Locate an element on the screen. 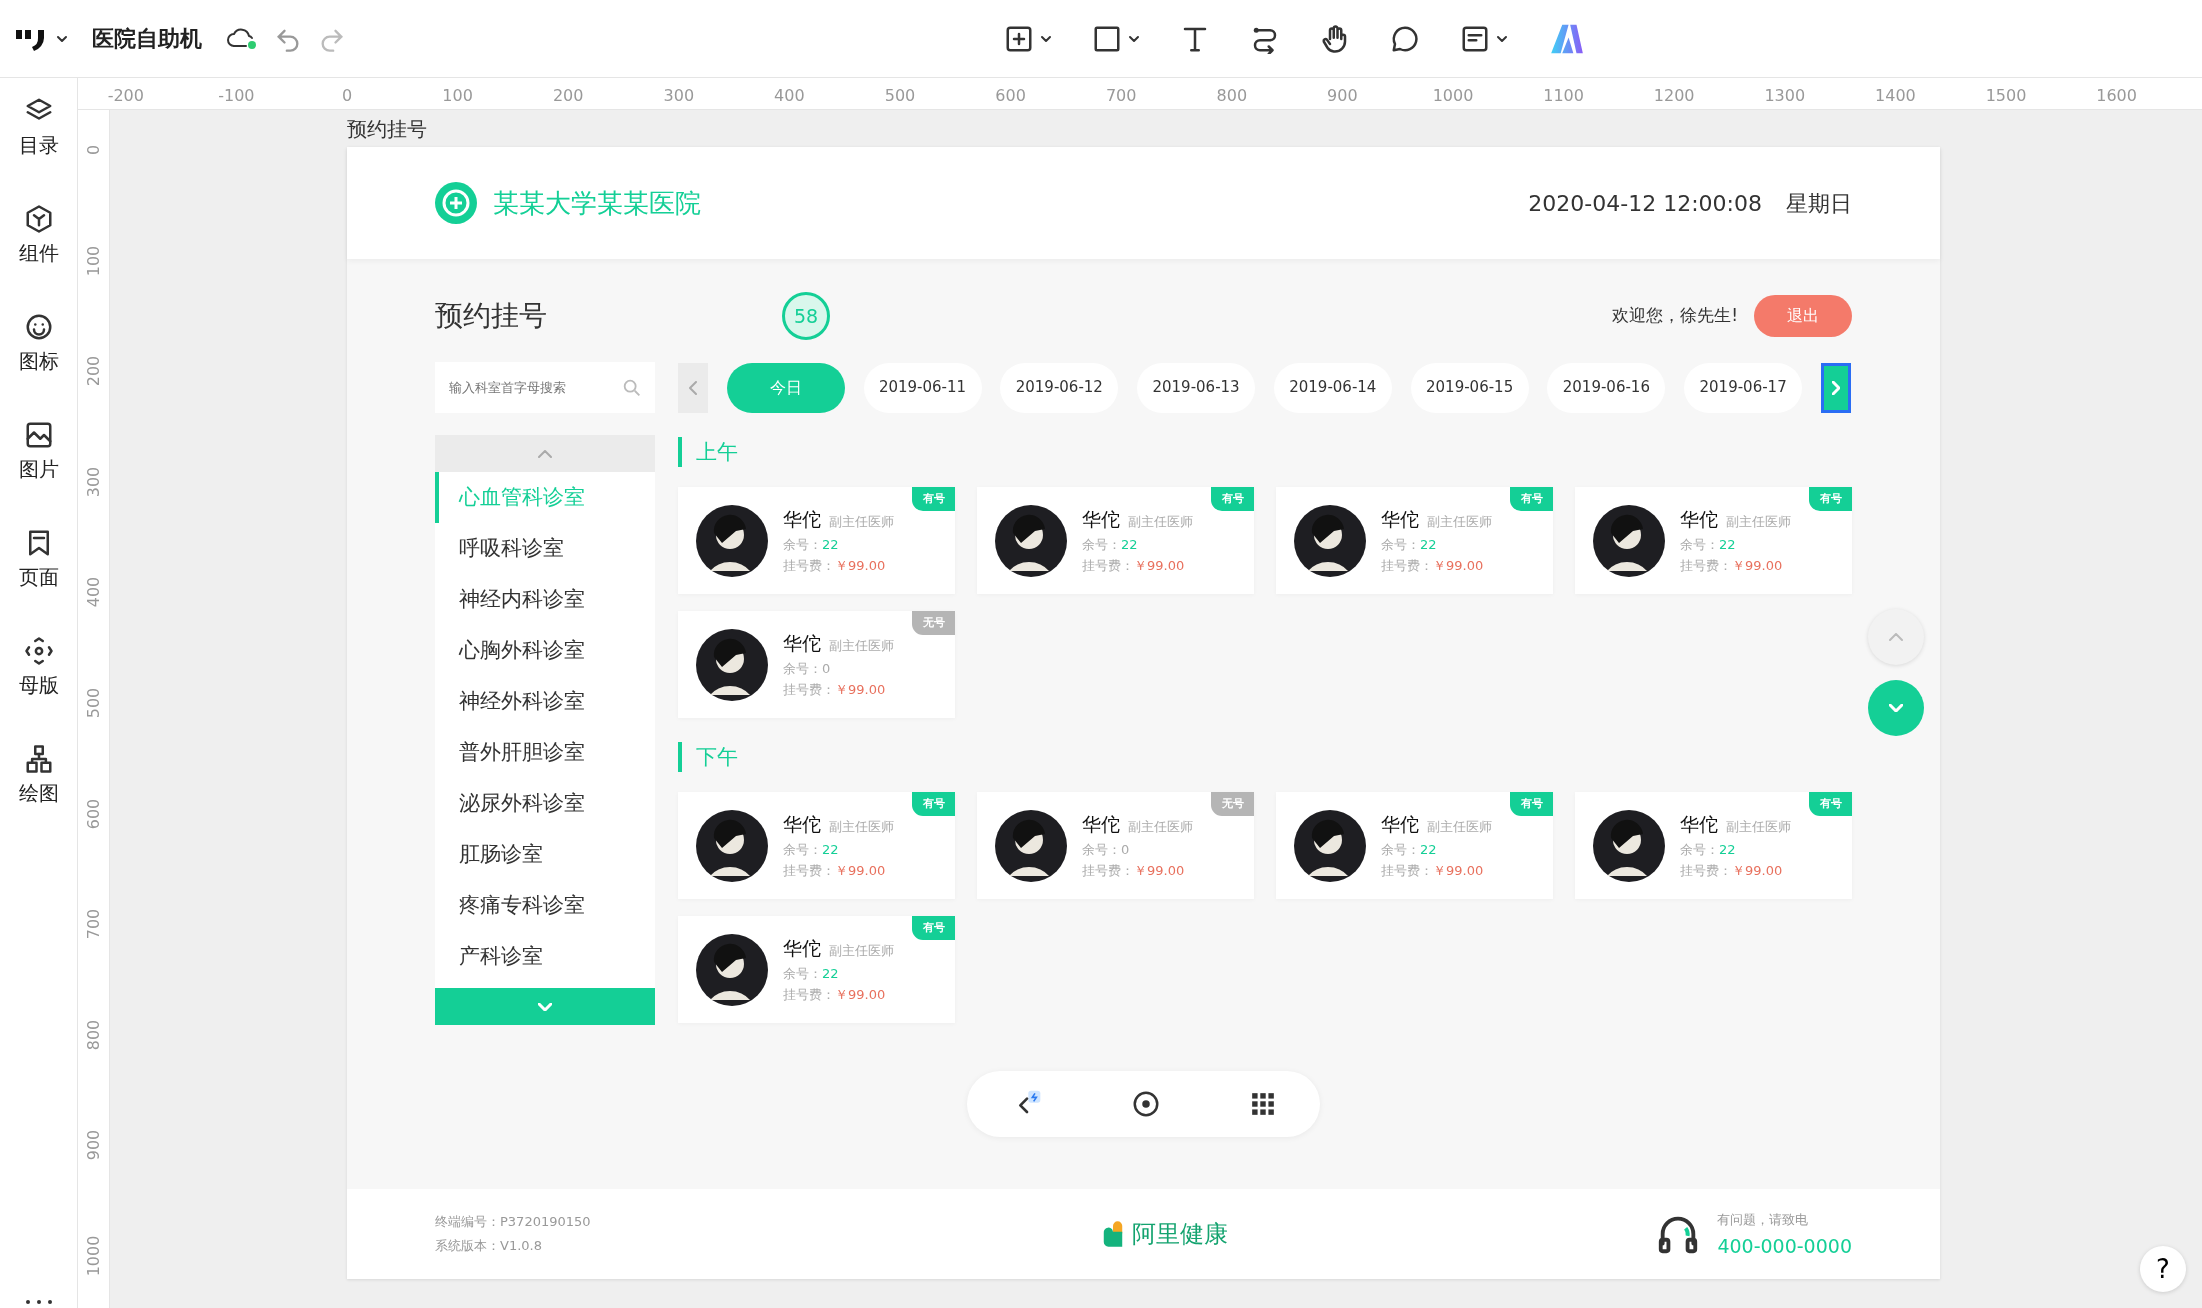  apps-button is located at coordinates (1262, 1104).